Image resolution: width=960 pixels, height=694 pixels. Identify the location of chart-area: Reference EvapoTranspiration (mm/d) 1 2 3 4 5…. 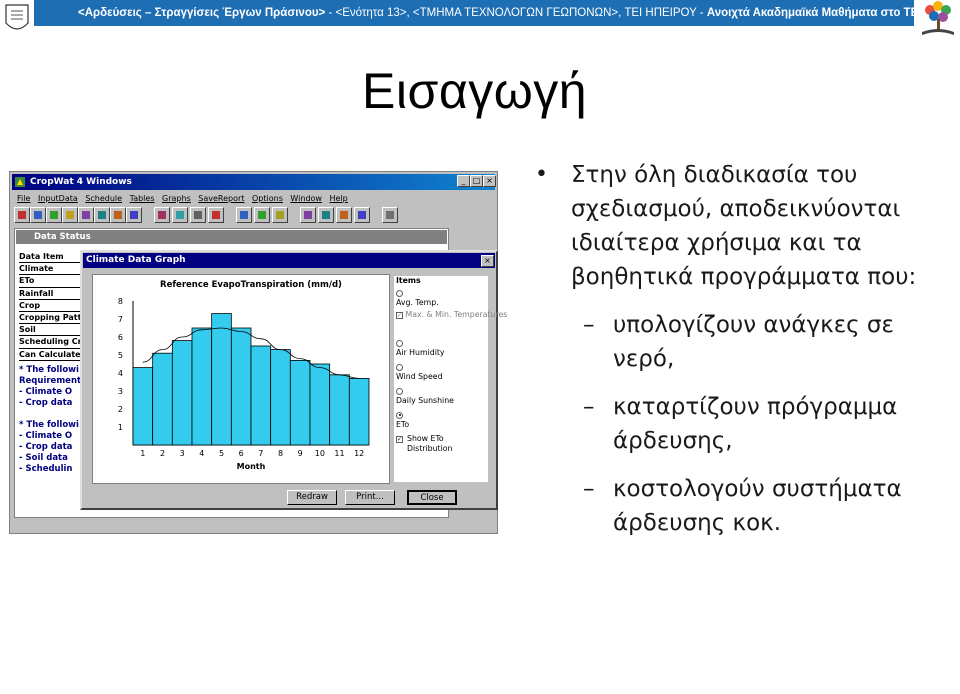
(241, 379).